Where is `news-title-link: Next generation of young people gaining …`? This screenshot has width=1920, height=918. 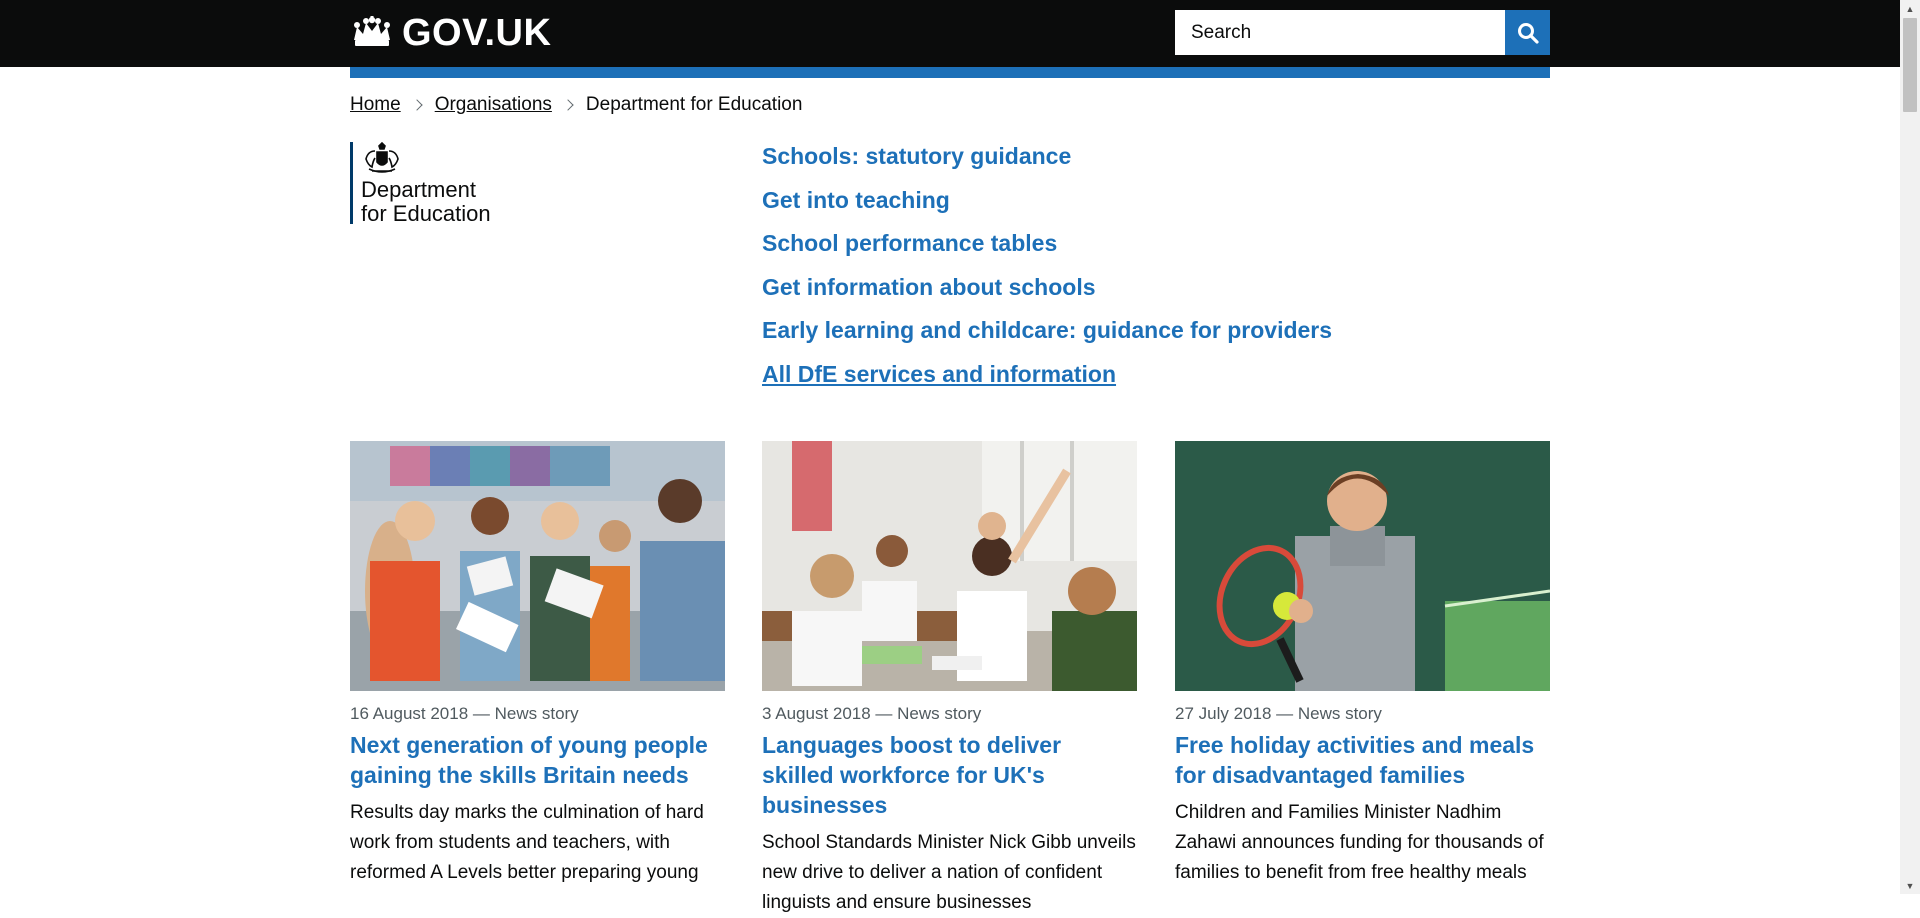
news-title-link: Next generation of young people gaining … is located at coordinates (537, 760).